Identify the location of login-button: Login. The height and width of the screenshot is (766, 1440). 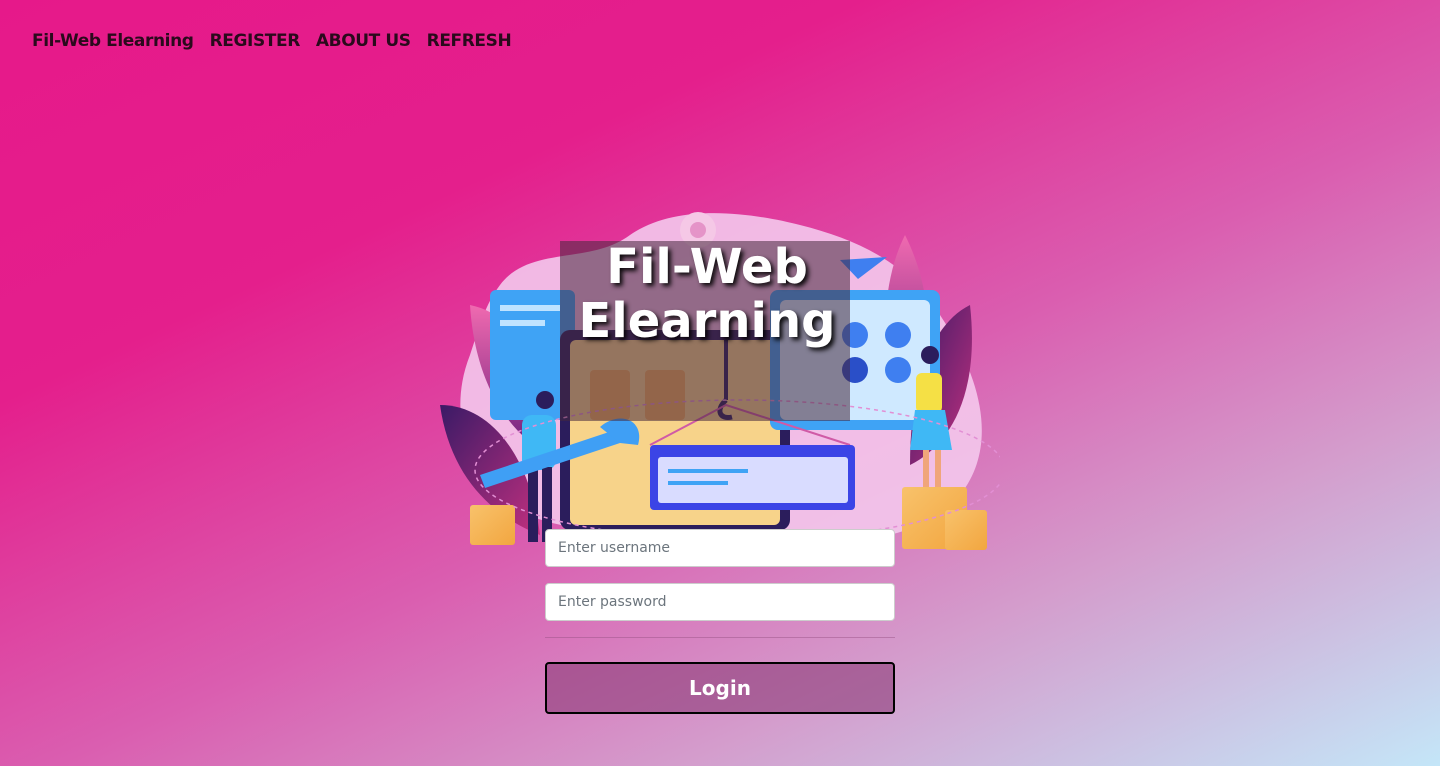
(720, 688).